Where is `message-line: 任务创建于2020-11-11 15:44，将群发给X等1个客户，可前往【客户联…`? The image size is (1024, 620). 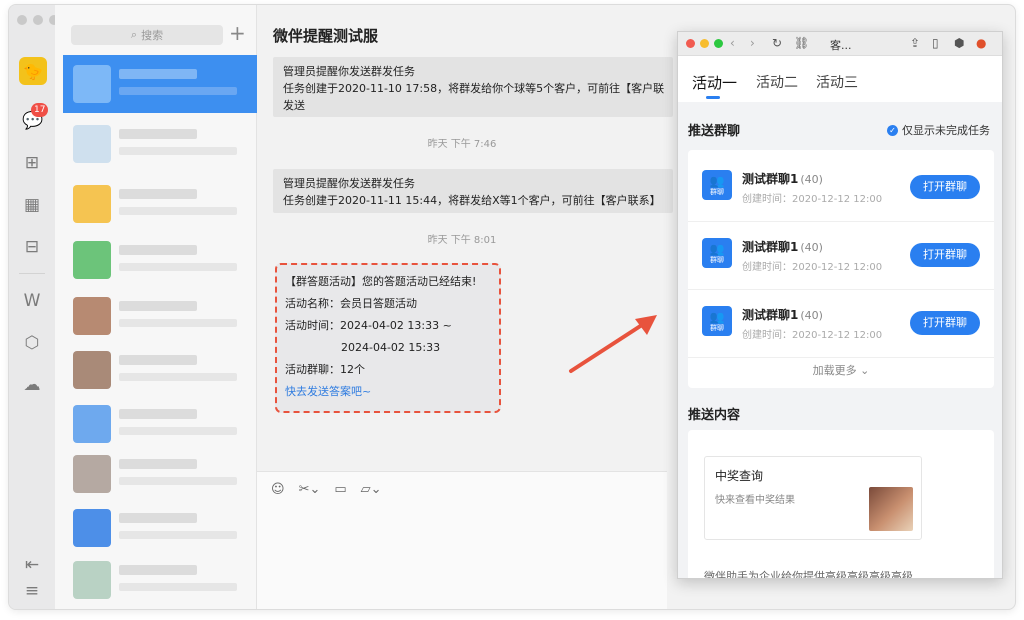
message-line: 任务创建于2020-11-11 15:44，将群发给X等1个客户，可前往【客户联… is located at coordinates (472, 200).